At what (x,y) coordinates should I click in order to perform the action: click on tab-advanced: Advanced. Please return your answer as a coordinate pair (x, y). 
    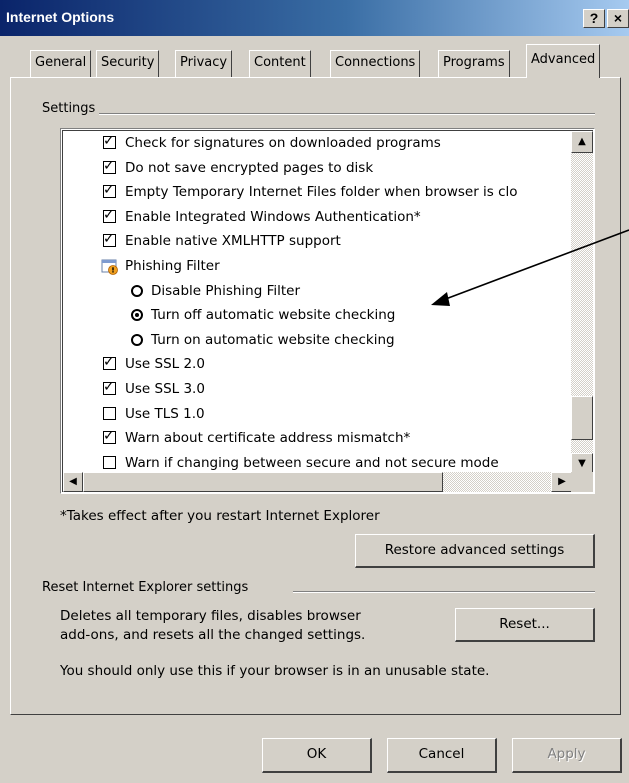
    Looking at the image, I should click on (563, 61).